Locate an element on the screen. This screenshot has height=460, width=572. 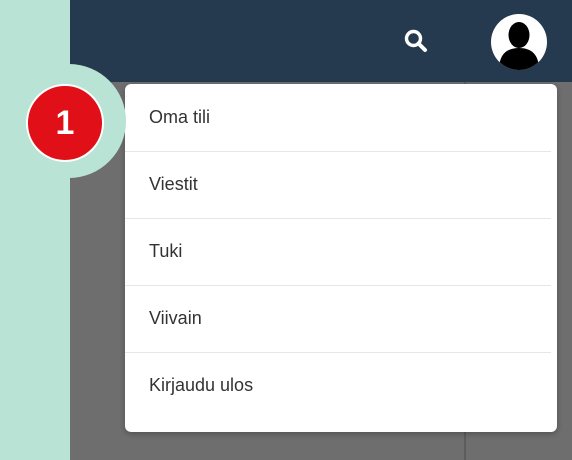
menu-item-viestit: Viestit is located at coordinates (341, 184).